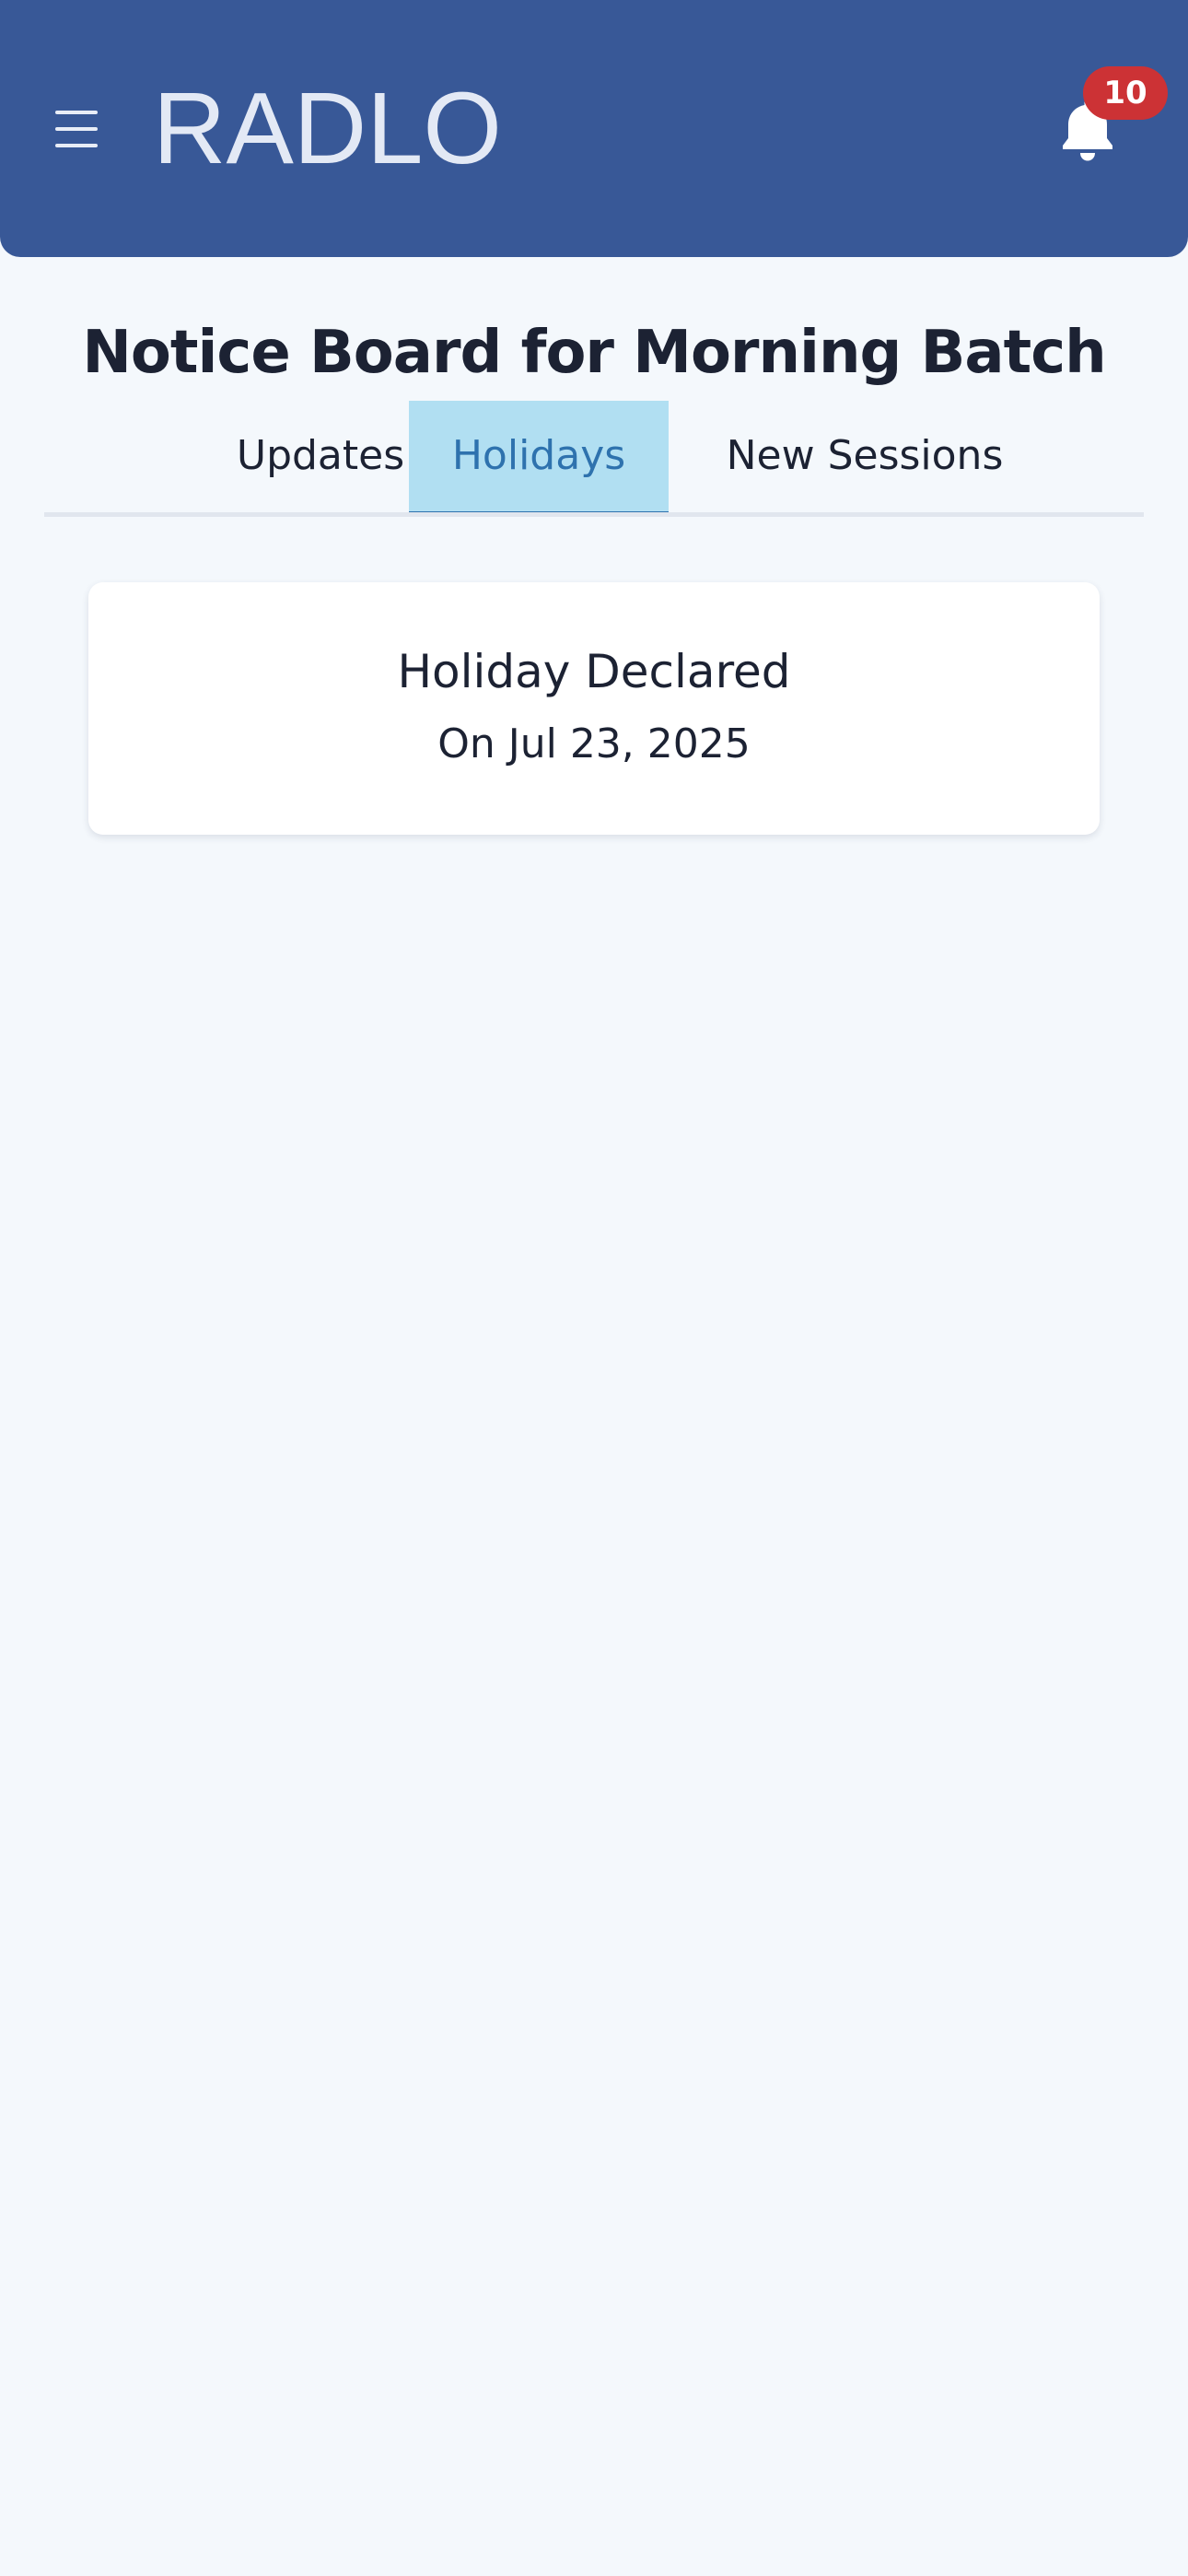 This screenshot has width=1188, height=2576. Describe the element at coordinates (594, 128) in the screenshot. I see `app-header: RADLO 10` at that location.